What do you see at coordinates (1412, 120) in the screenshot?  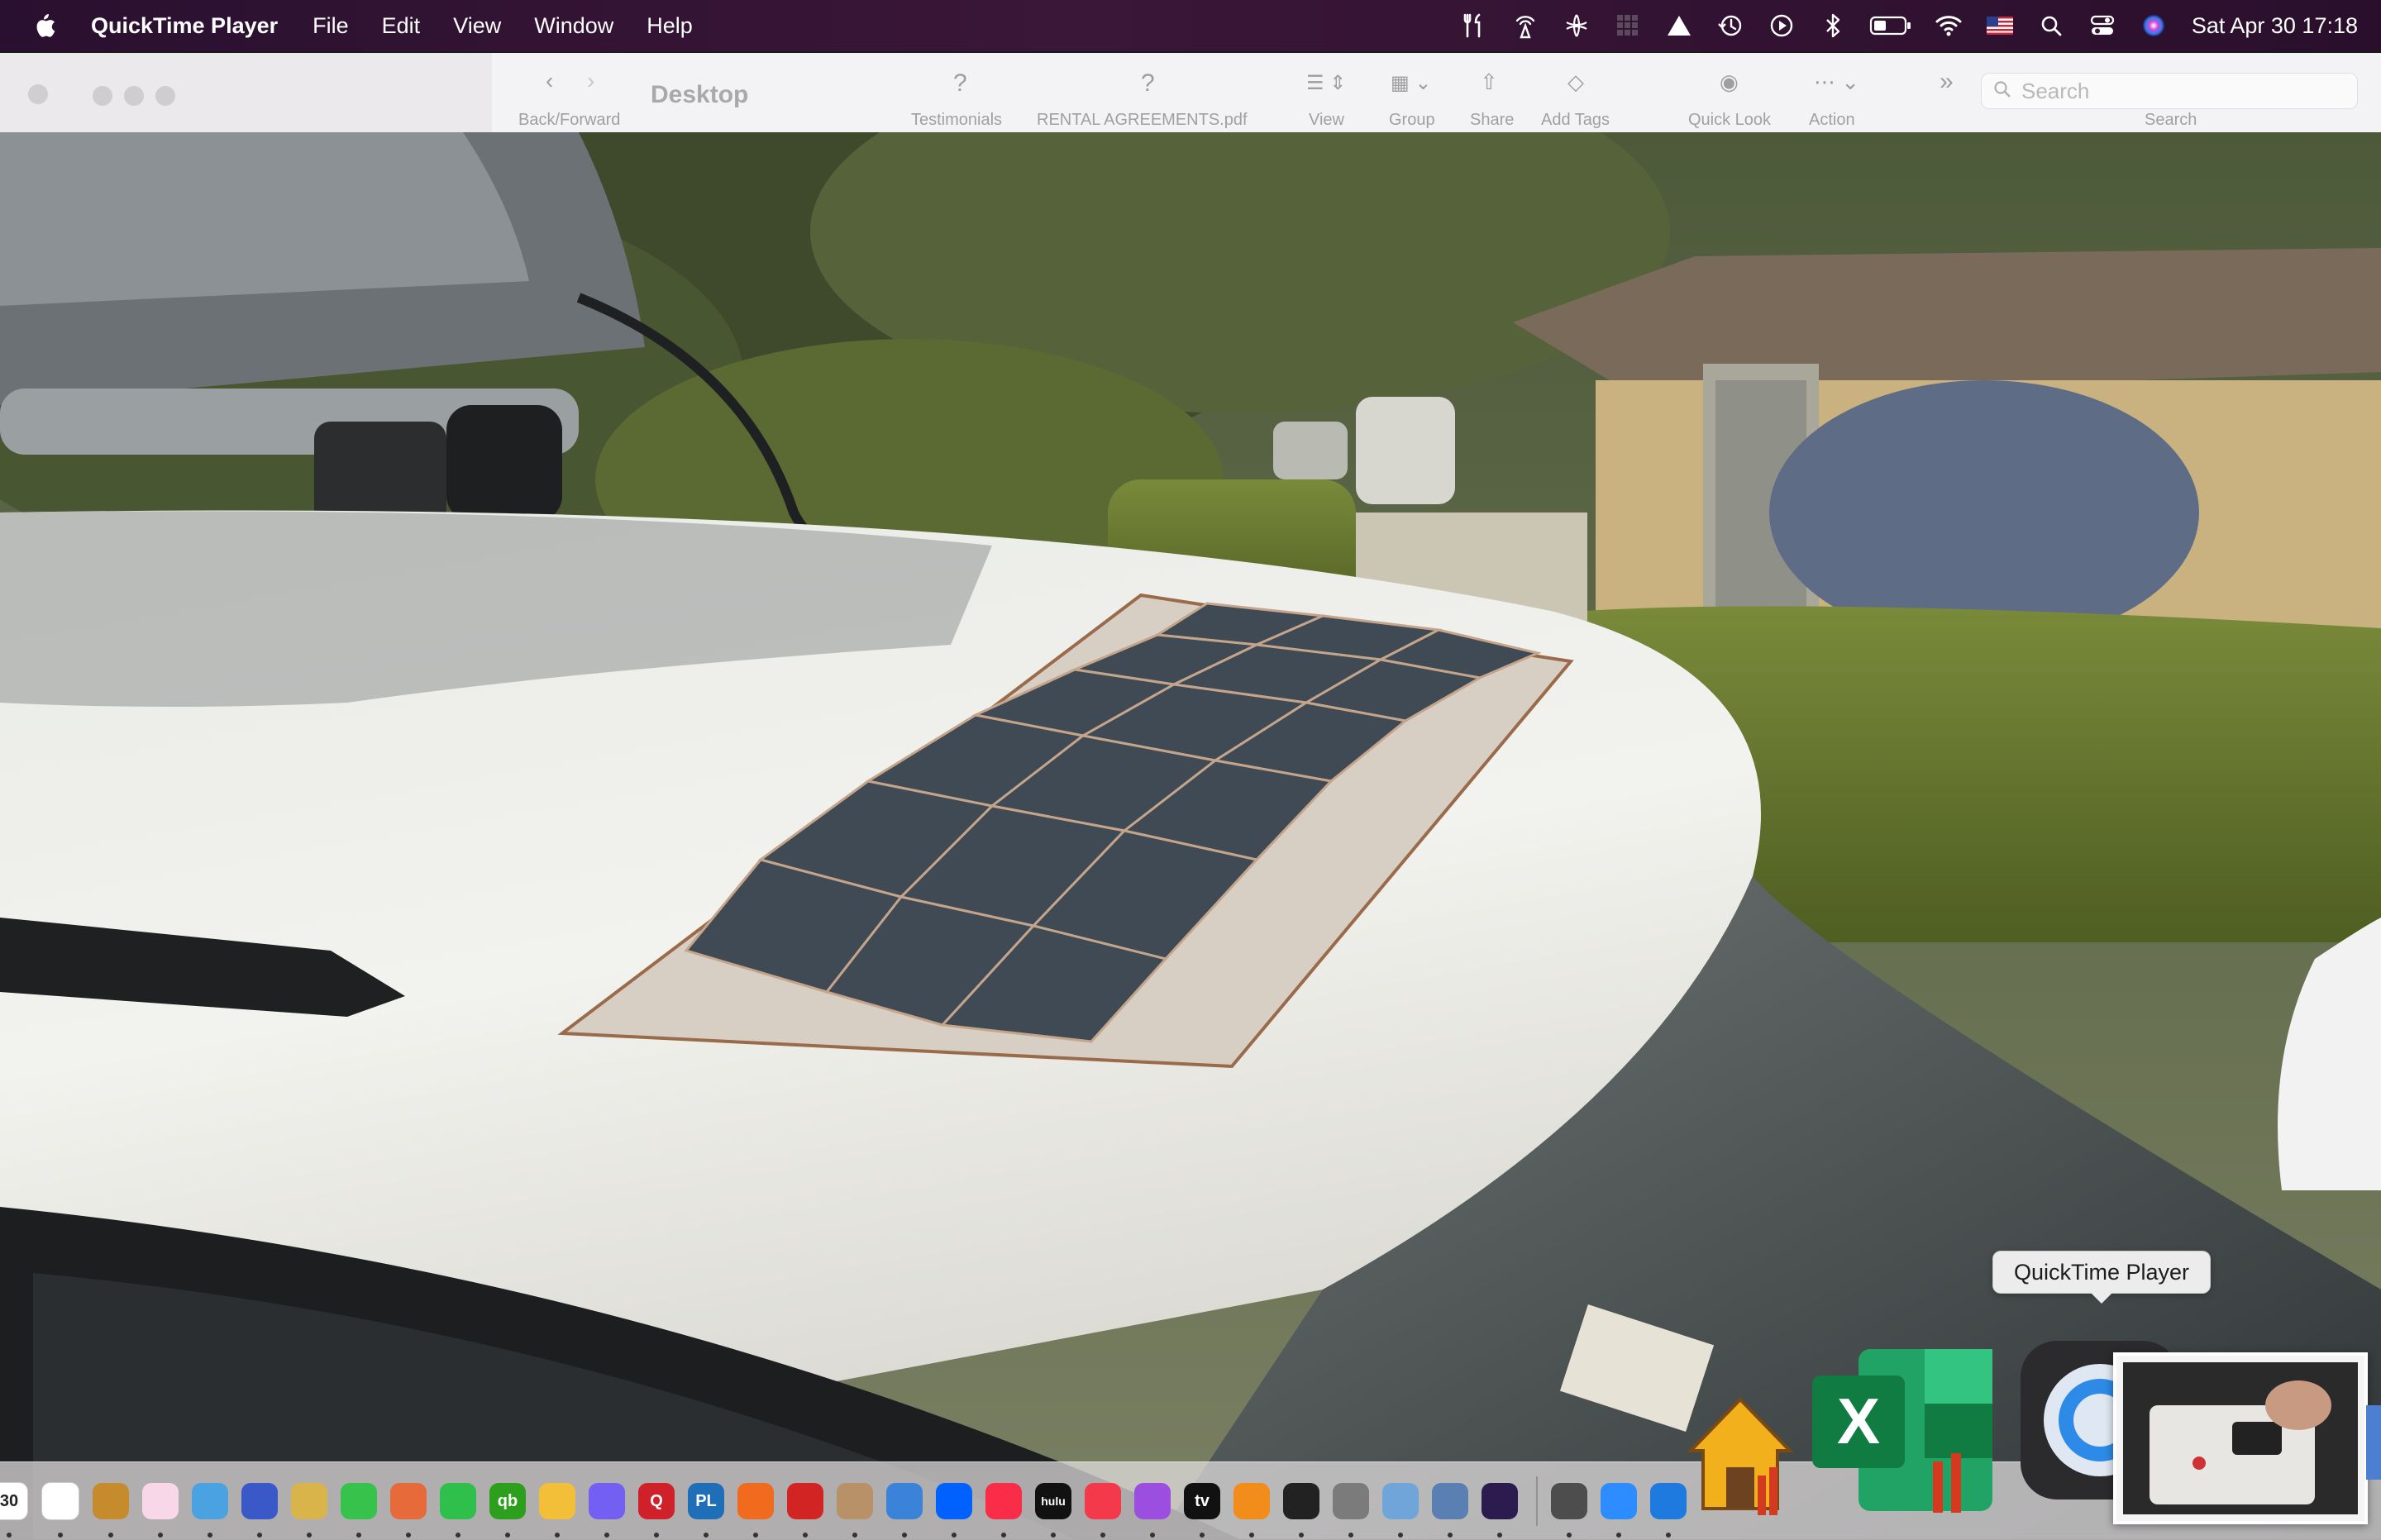 I see `toolbar-group: Group` at bounding box center [1412, 120].